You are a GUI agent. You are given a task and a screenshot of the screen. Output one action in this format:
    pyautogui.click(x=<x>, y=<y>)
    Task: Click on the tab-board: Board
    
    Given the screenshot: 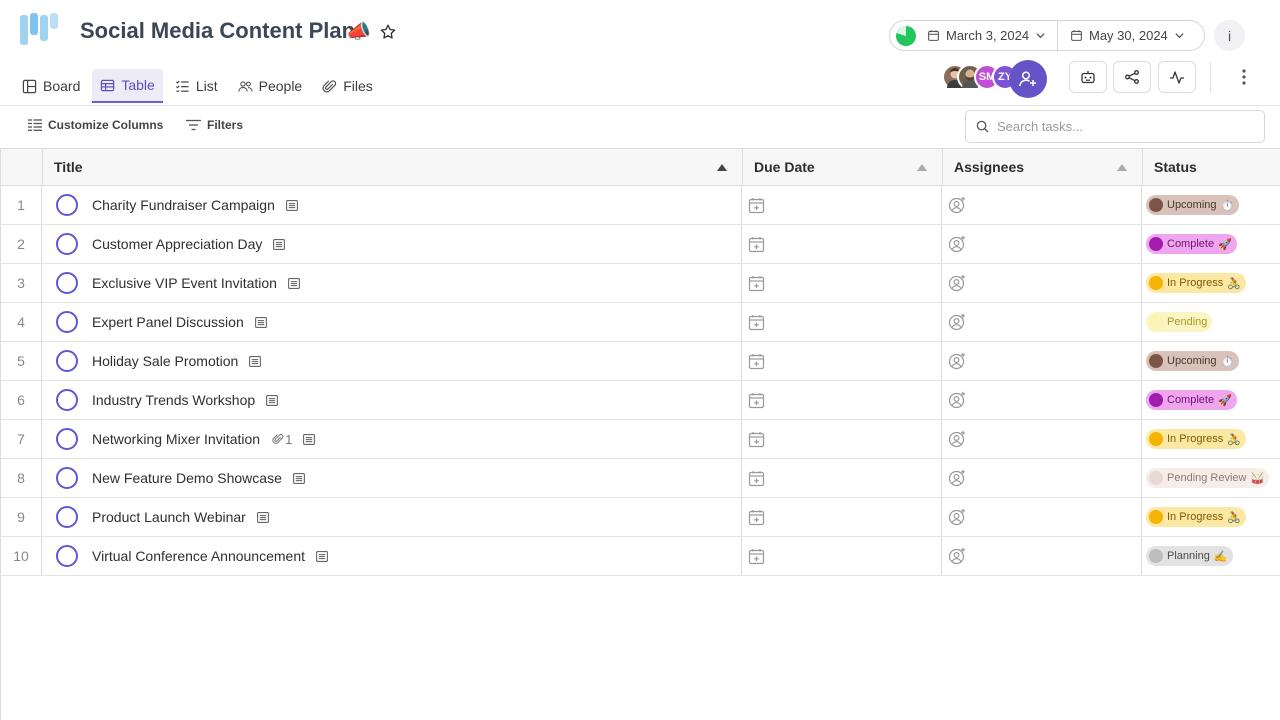 What is the action you would take?
    pyautogui.click(x=51, y=86)
    